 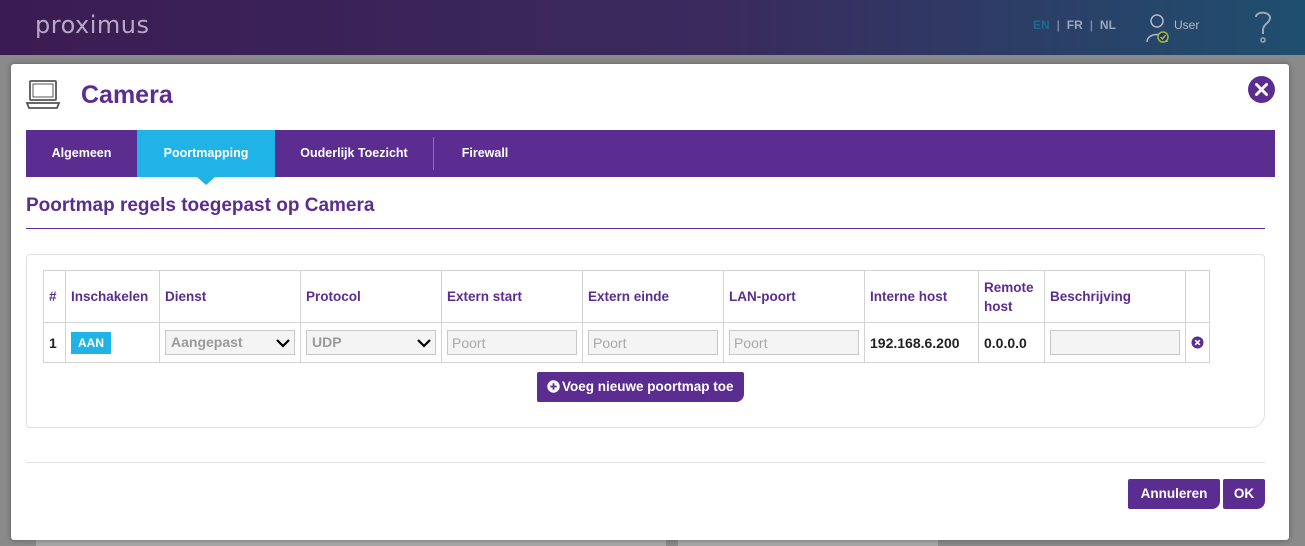 What do you see at coordinates (371, 342) in the screenshot?
I see `protocol-select: UDP` at bounding box center [371, 342].